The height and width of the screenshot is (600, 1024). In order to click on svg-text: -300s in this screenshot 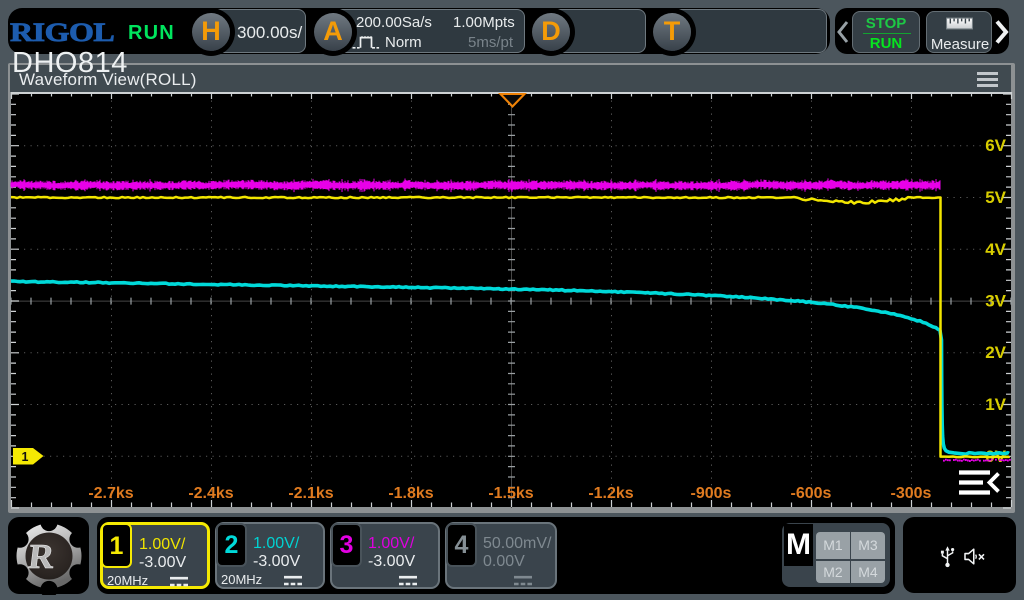, I will do `click(911, 493)`.